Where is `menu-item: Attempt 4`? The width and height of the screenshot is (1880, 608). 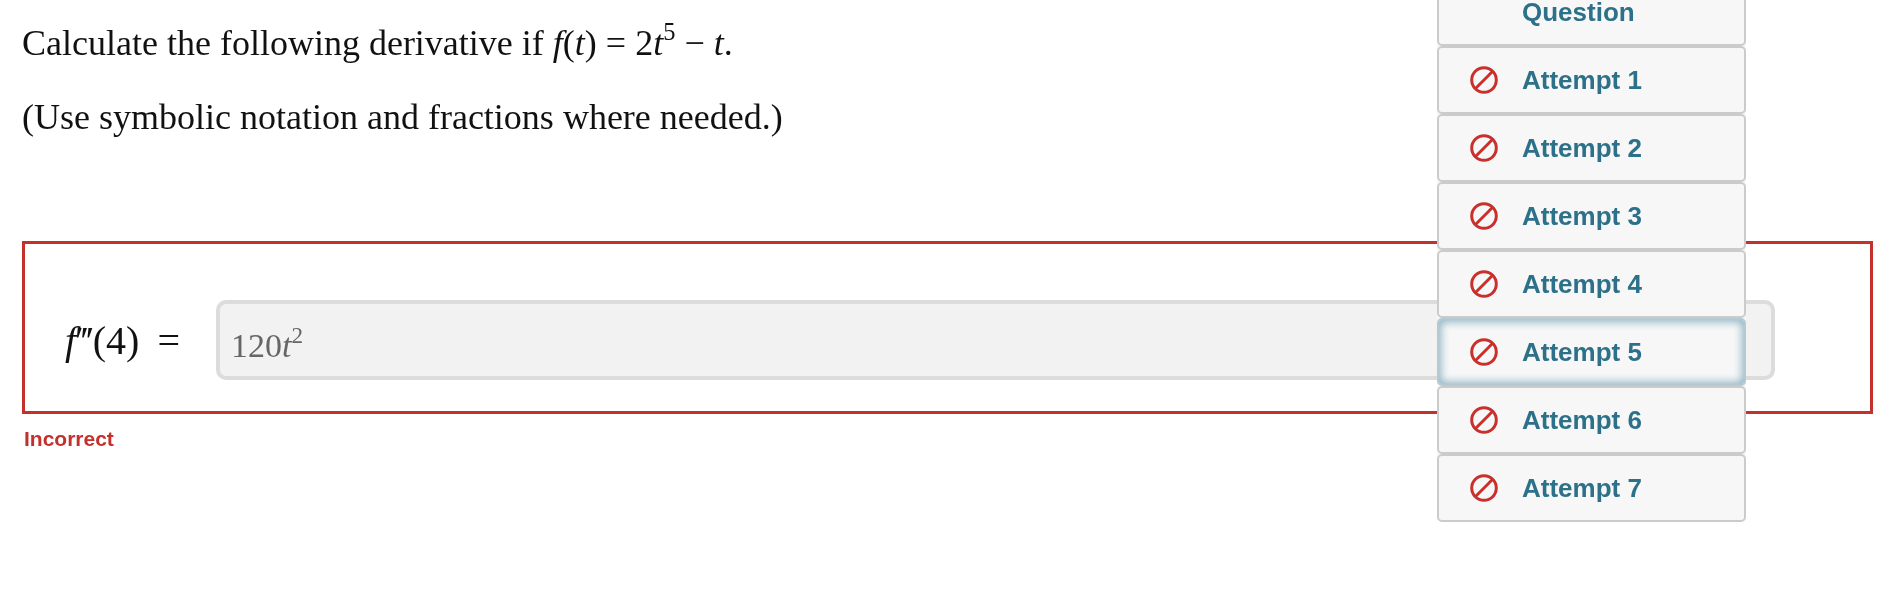
menu-item: Attempt 4 is located at coordinates (1591, 284).